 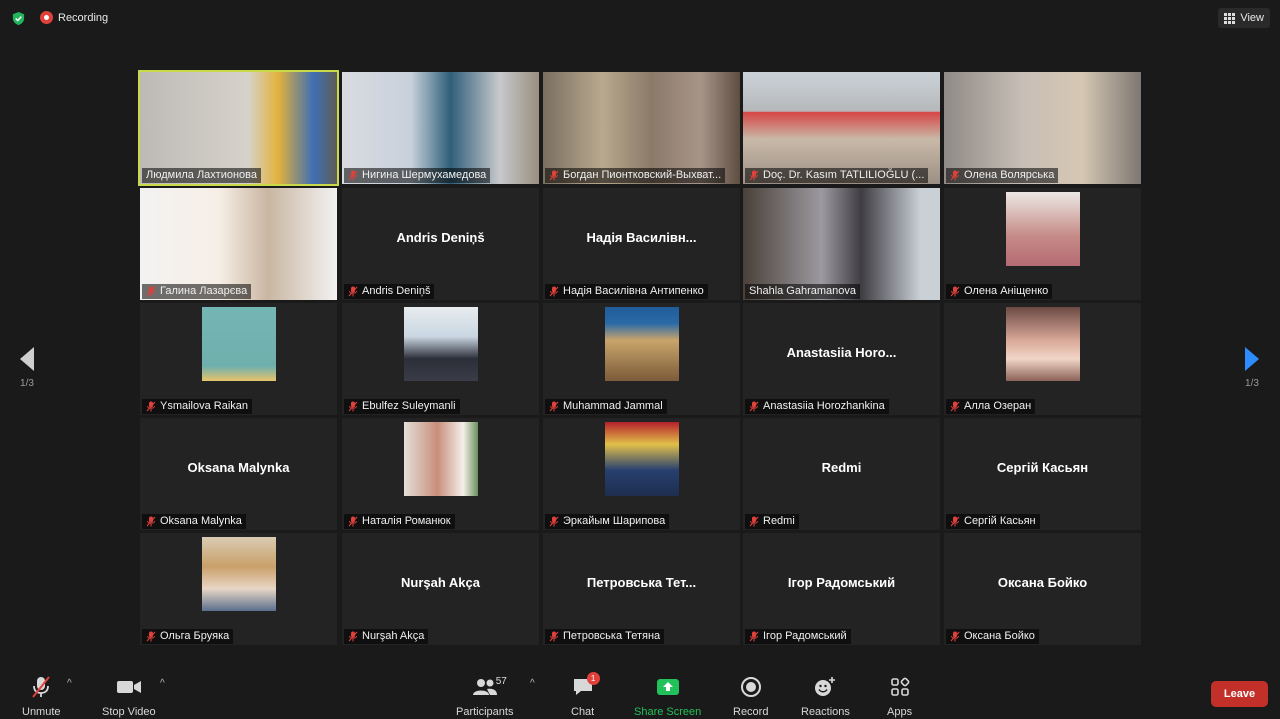 I want to click on previous-page-control: 1/3, so click(x=27, y=367).